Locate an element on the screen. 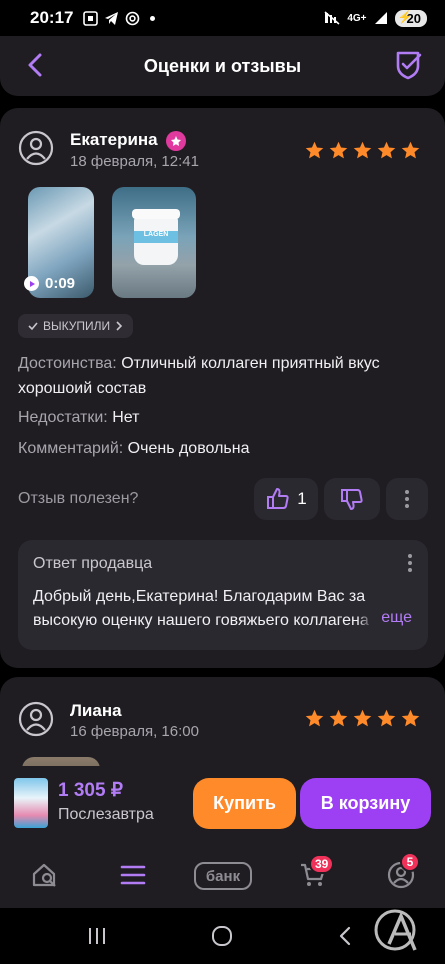 The image size is (445, 964). reply-more-icon is located at coordinates (410, 563).